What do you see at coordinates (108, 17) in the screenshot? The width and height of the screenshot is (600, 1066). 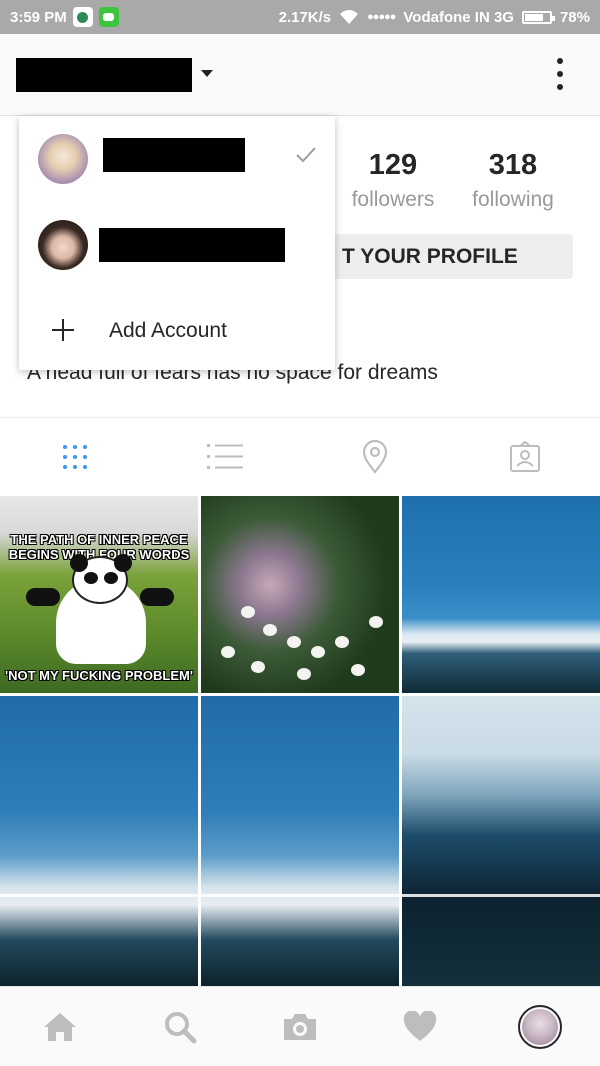 I see `message-icon` at bounding box center [108, 17].